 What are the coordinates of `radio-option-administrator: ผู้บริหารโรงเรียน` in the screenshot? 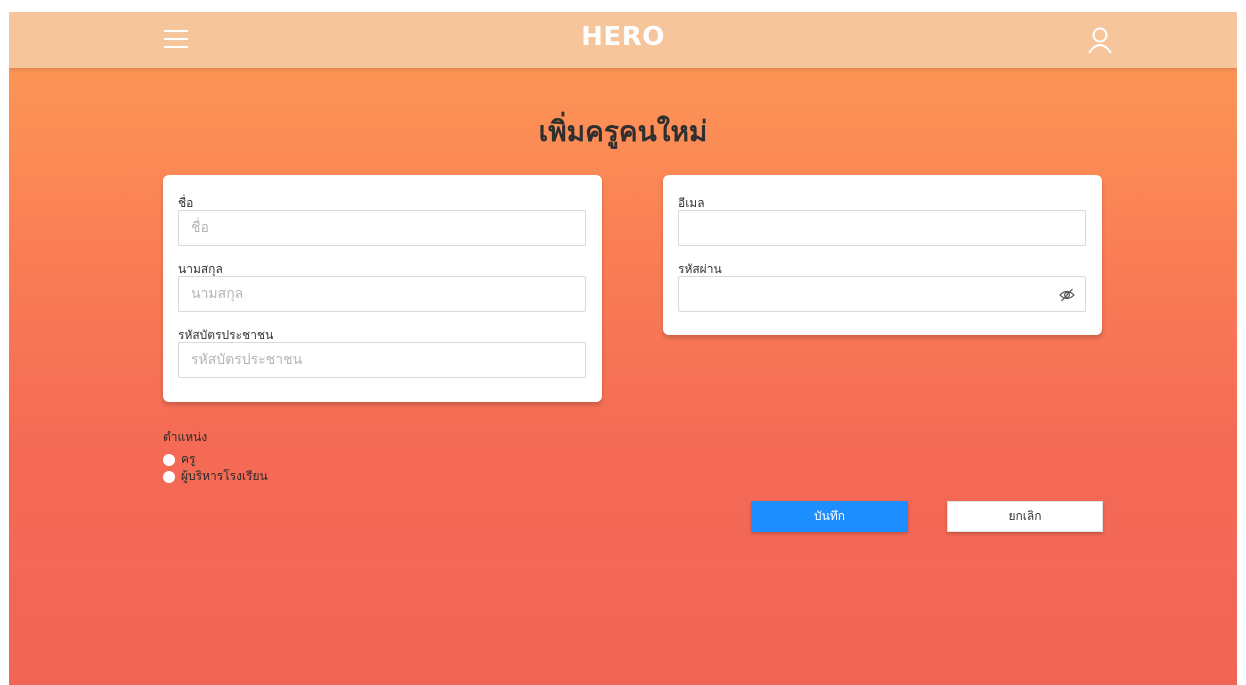 It's located at (215, 476).